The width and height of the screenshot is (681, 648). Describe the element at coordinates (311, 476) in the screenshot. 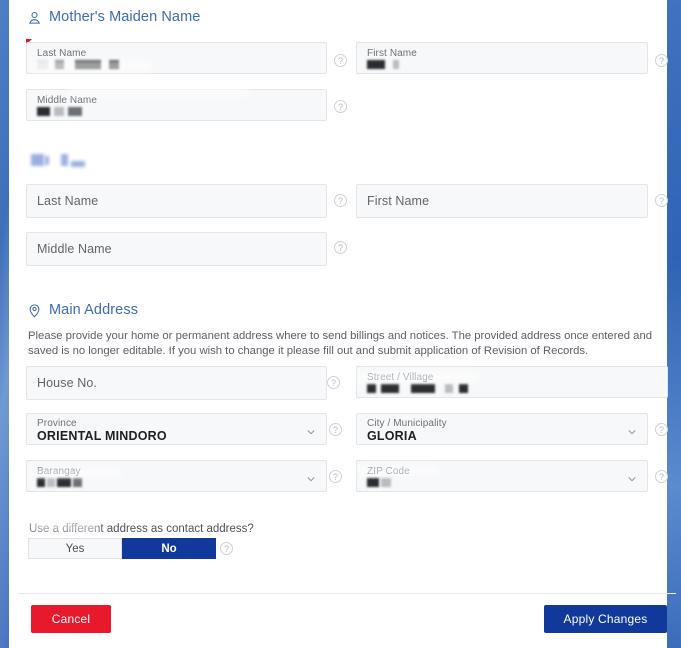

I see `chevron-down-icon-barangay` at that location.